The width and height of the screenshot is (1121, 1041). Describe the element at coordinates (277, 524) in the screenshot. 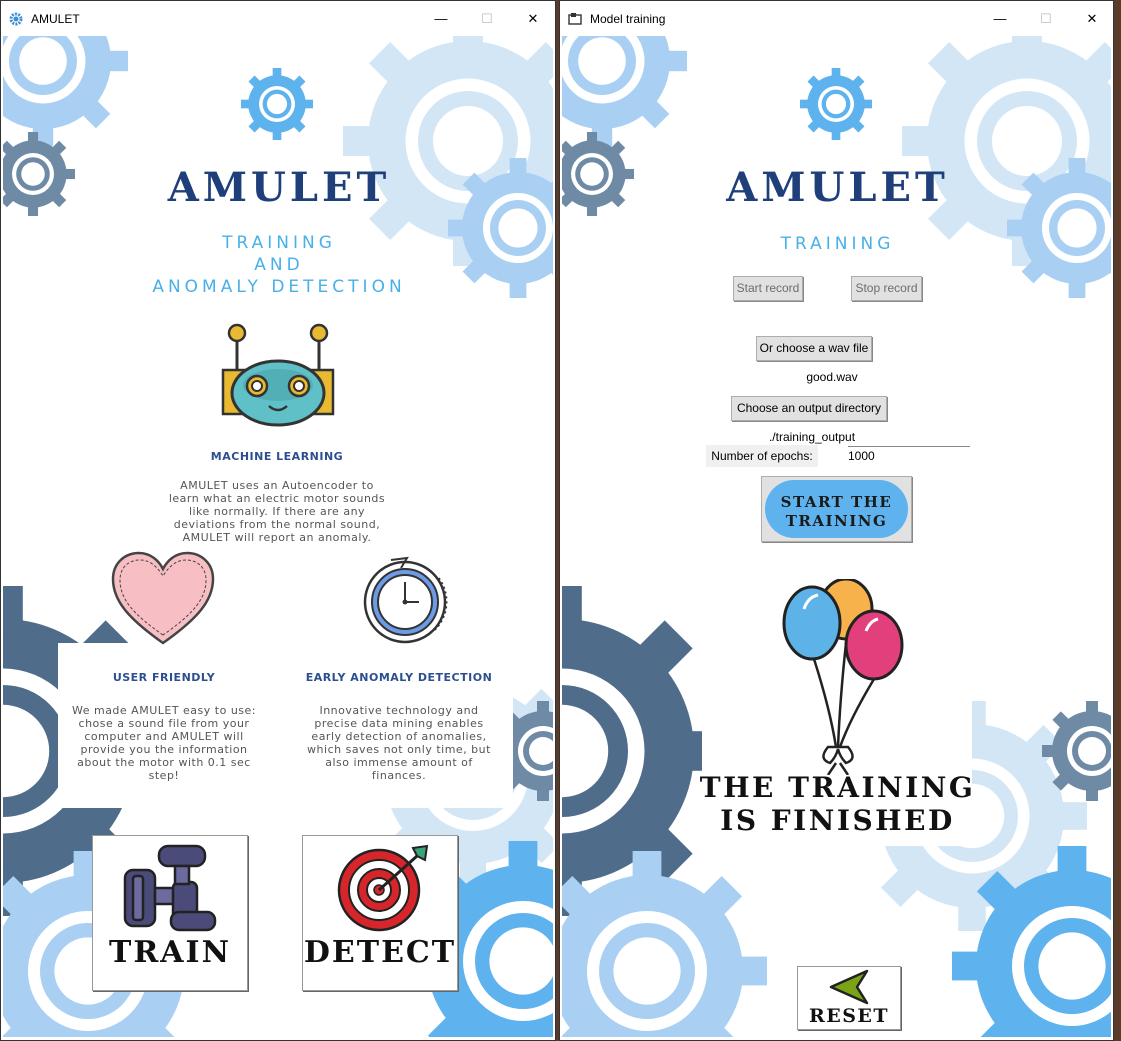

I see `text-line: deviations from the normal sound,` at that location.